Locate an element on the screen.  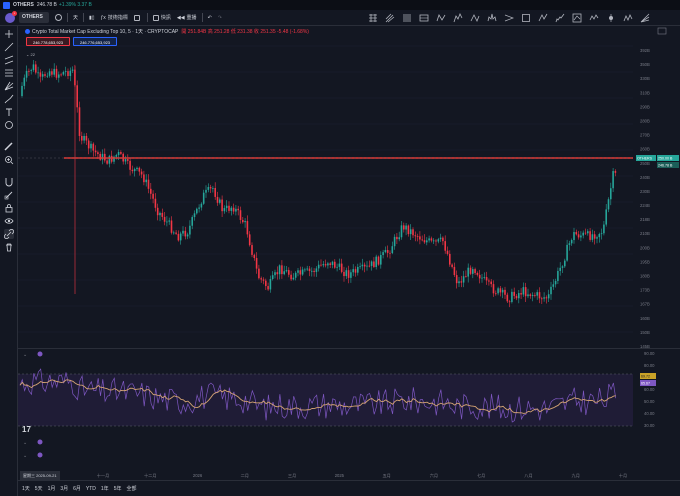
range-button-6: 1年 is located at coordinates (105, 488).